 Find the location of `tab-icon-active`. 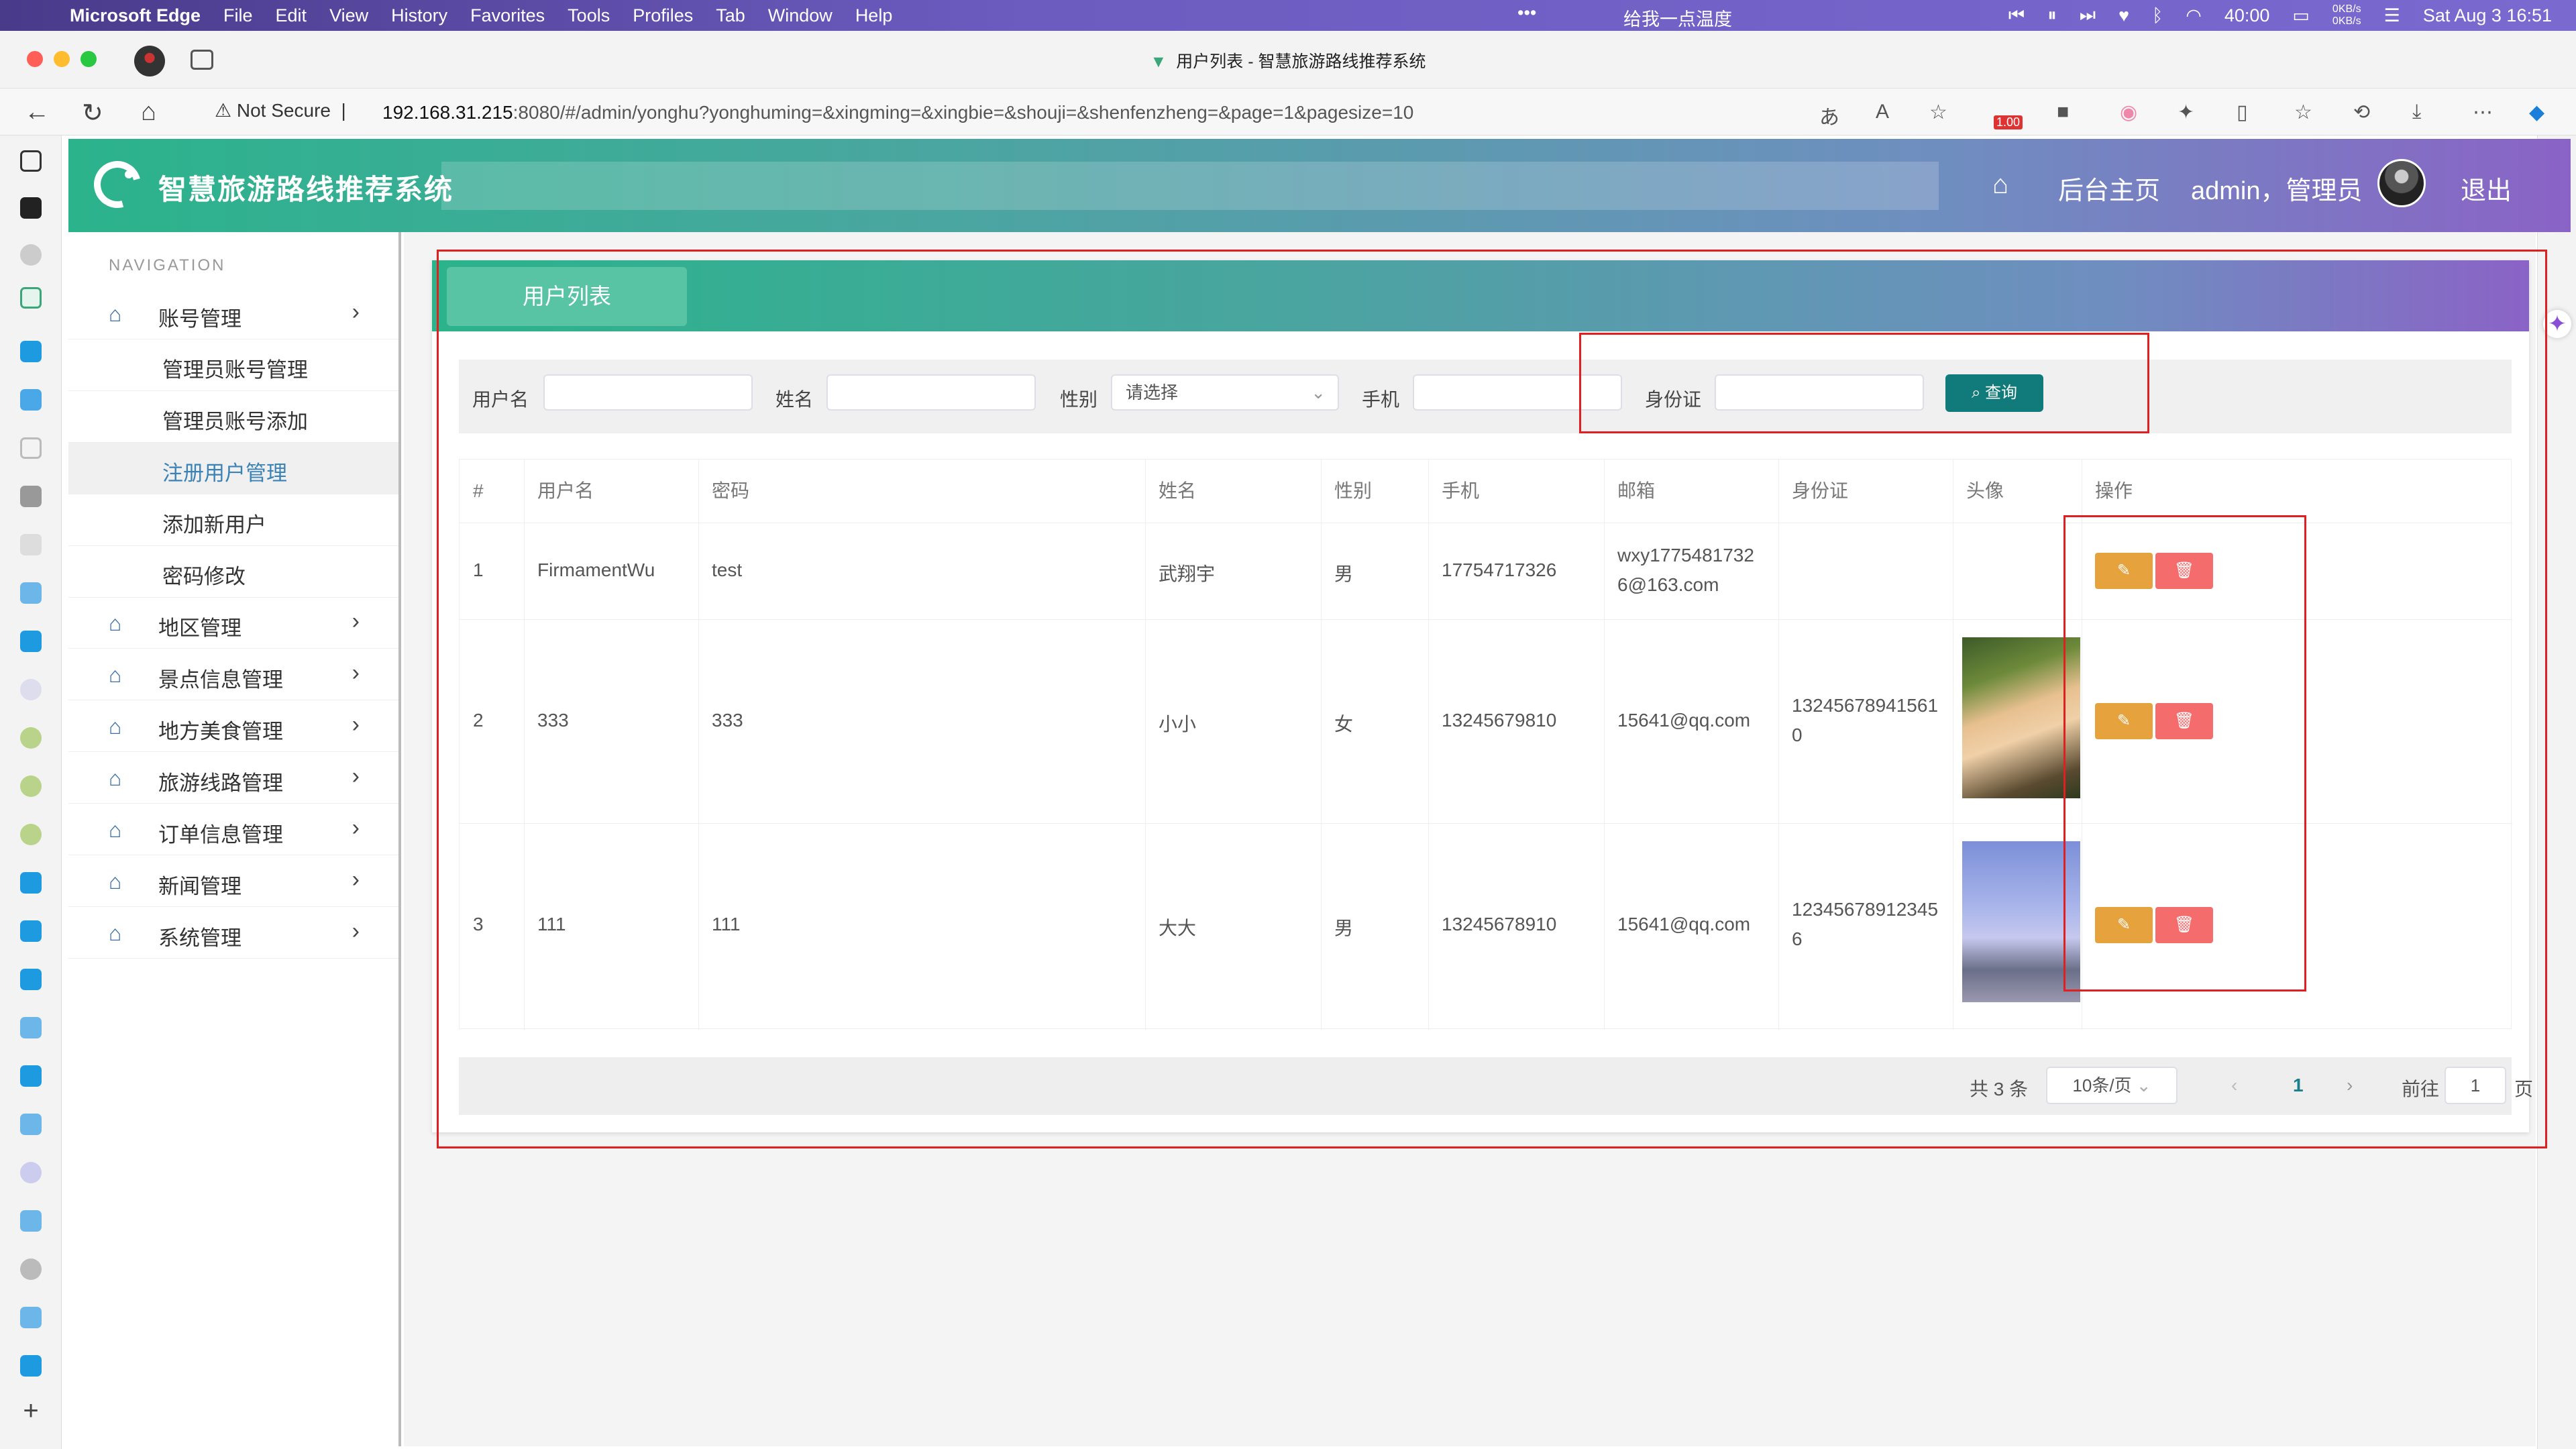

tab-icon-active is located at coordinates (31, 298).